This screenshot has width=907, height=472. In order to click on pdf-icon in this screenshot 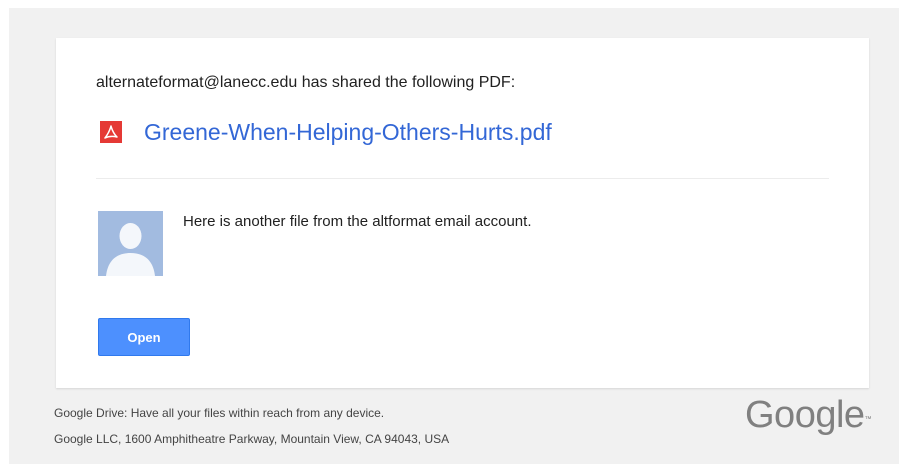, I will do `click(111, 132)`.